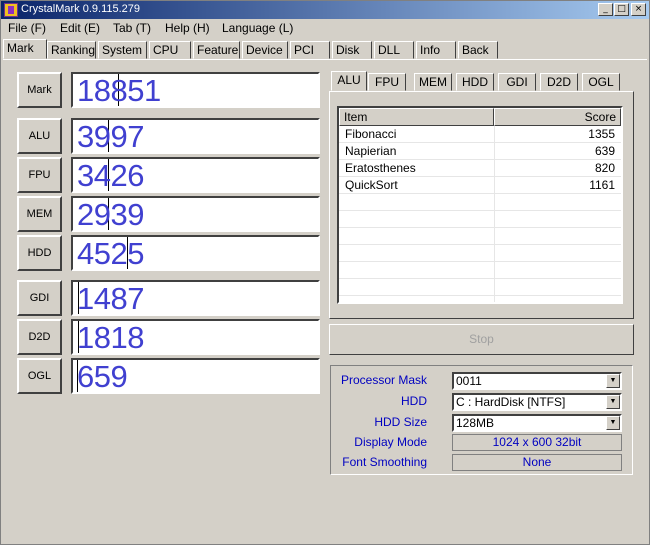 This screenshot has height=545, width=650. Describe the element at coordinates (537, 423) in the screenshot. I see `hdd-size-select: 128MB ▼` at that location.